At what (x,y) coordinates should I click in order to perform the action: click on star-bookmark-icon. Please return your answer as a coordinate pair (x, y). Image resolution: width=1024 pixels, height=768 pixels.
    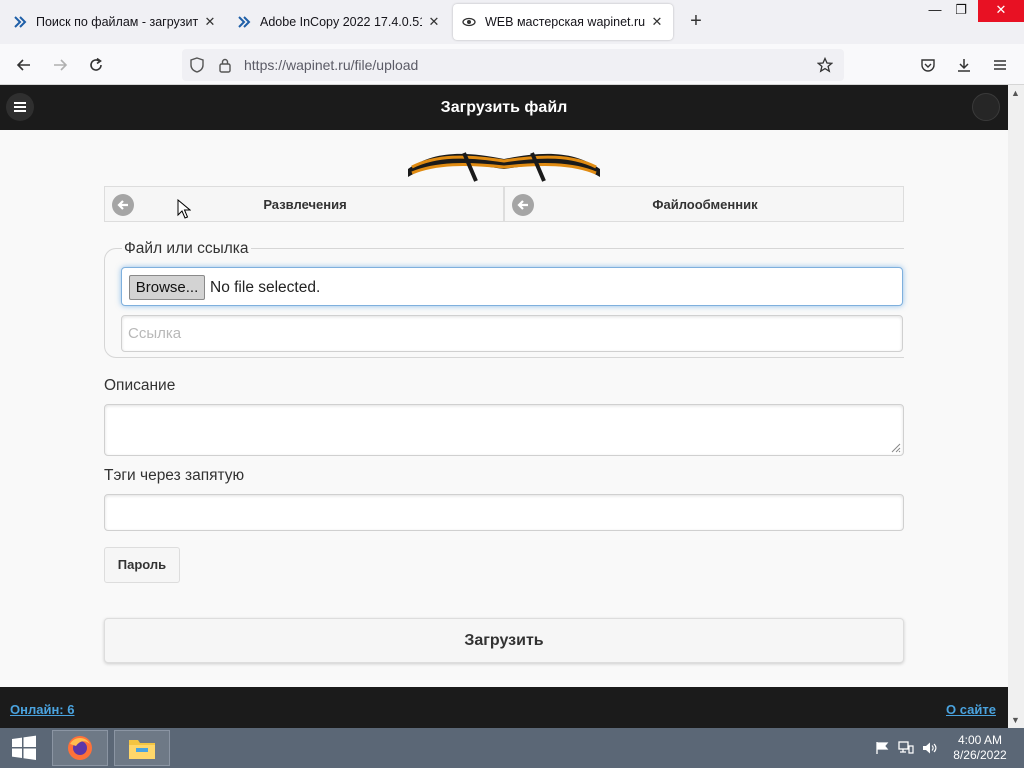
    Looking at the image, I should click on (825, 65).